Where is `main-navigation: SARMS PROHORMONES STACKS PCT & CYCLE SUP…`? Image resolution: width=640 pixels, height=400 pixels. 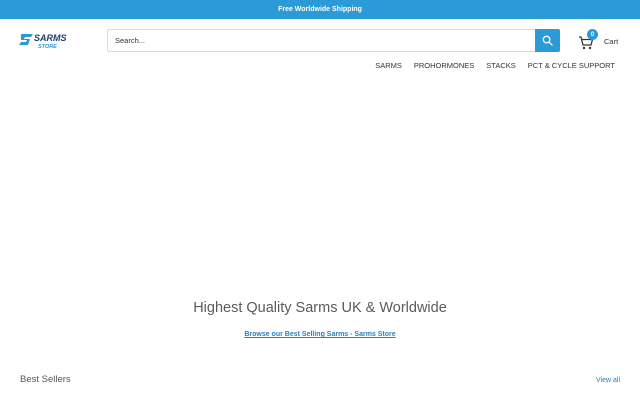
main-navigation: SARMS PROHORMONES STACKS PCT & CYCLE SUP… is located at coordinates (495, 65).